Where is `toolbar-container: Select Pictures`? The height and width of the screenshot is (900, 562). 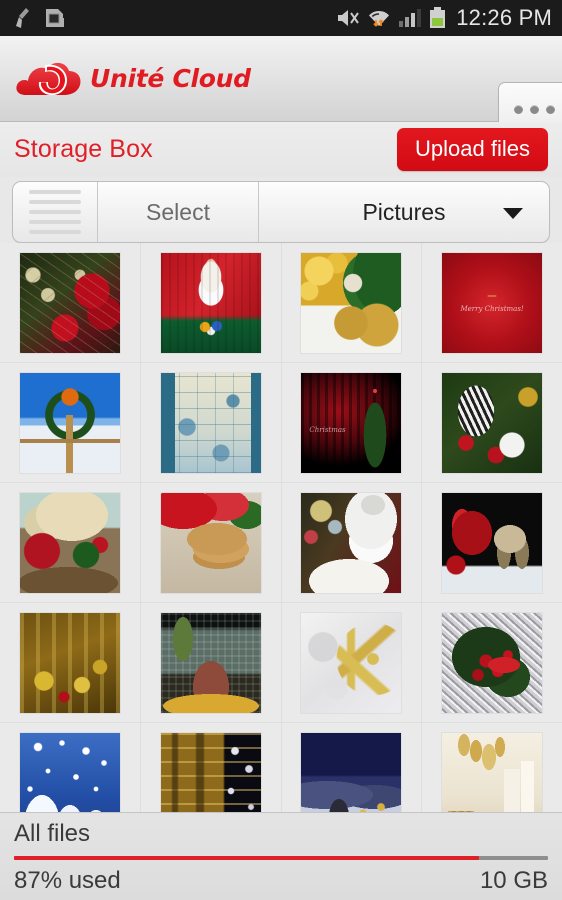 toolbar-container: Select Pictures is located at coordinates (281, 214).